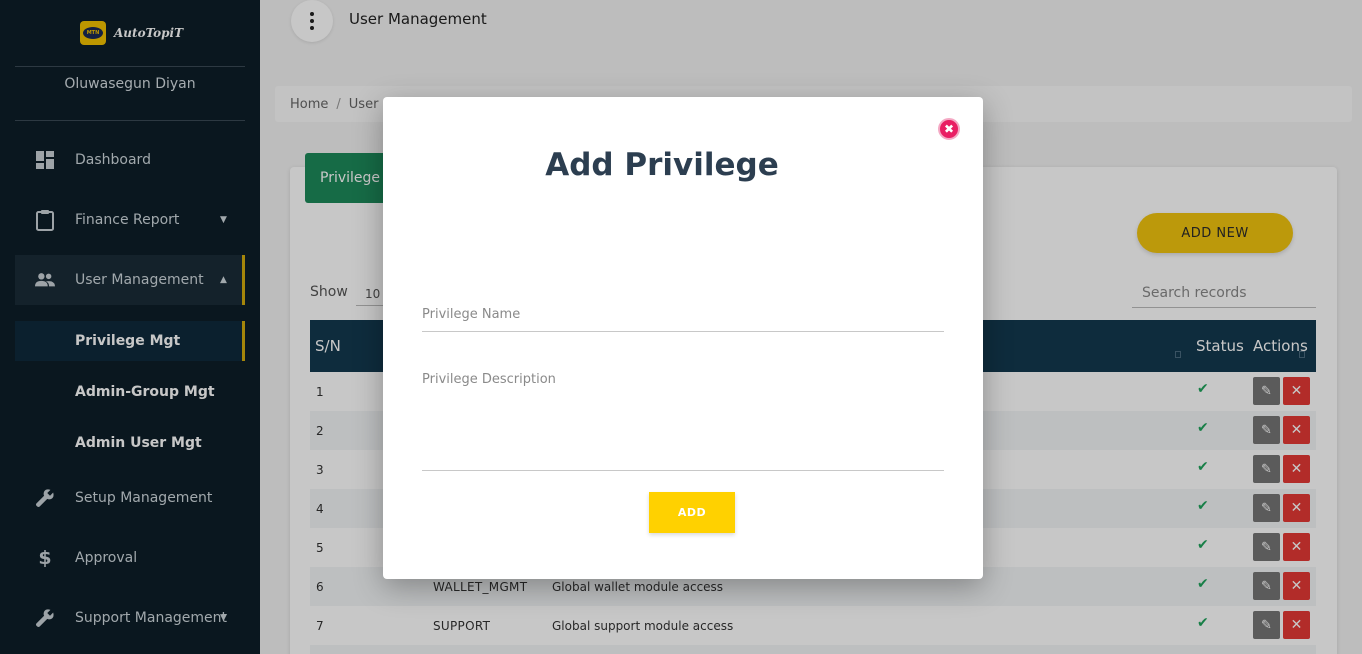  Describe the element at coordinates (662, 165) in the screenshot. I see `modal-title: Add Privilege` at that location.